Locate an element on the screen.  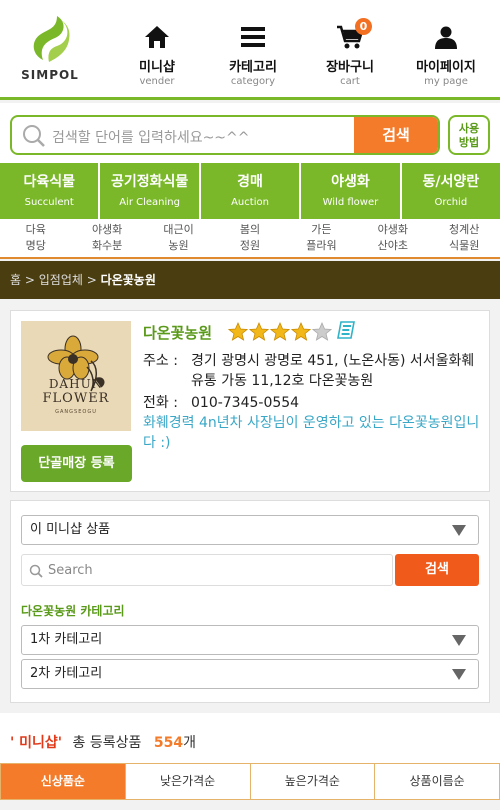
subcat-line: 화수분 is located at coordinates (107, 245).